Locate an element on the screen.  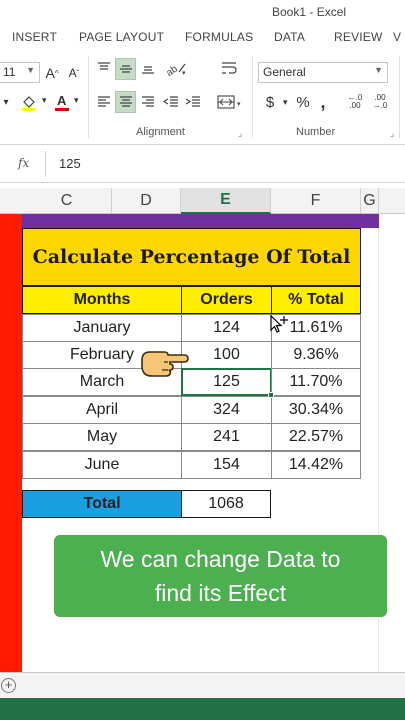
cell-pct: 9.36% is located at coordinates (316, 355).